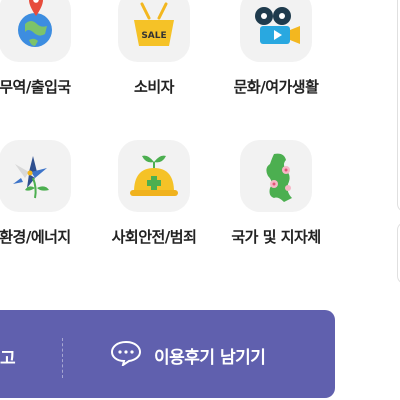 This screenshot has width=400, height=400. I want to click on category-state-local-government: 국가 및 지자체, so click(276, 193).